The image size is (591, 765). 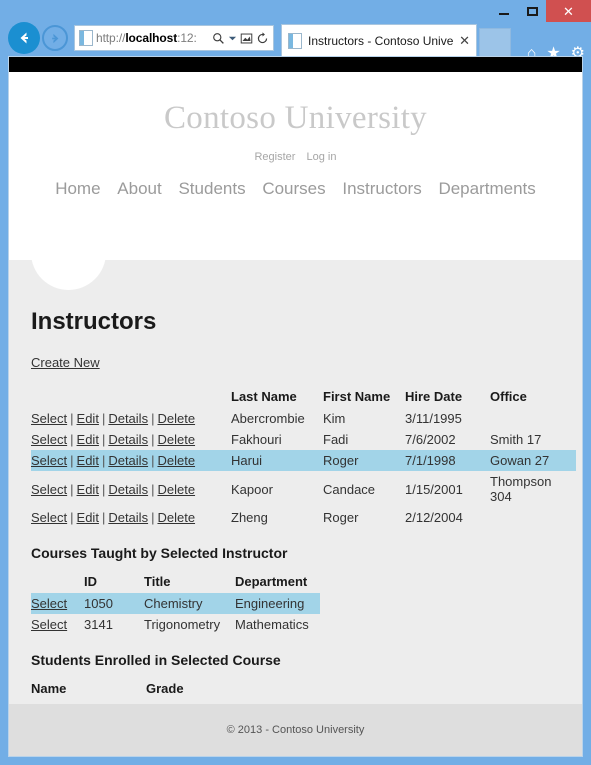 I want to click on cell-first-name: Roger, so click(x=341, y=460).